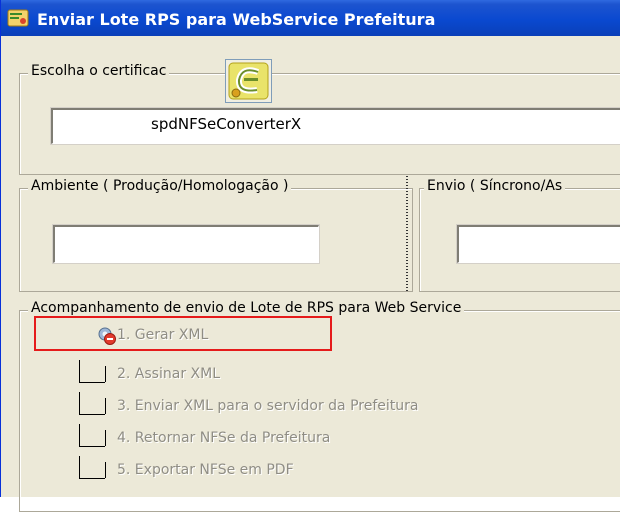  What do you see at coordinates (99, 71) in the screenshot?
I see `certificate-legend: Escolha o certificac` at bounding box center [99, 71].